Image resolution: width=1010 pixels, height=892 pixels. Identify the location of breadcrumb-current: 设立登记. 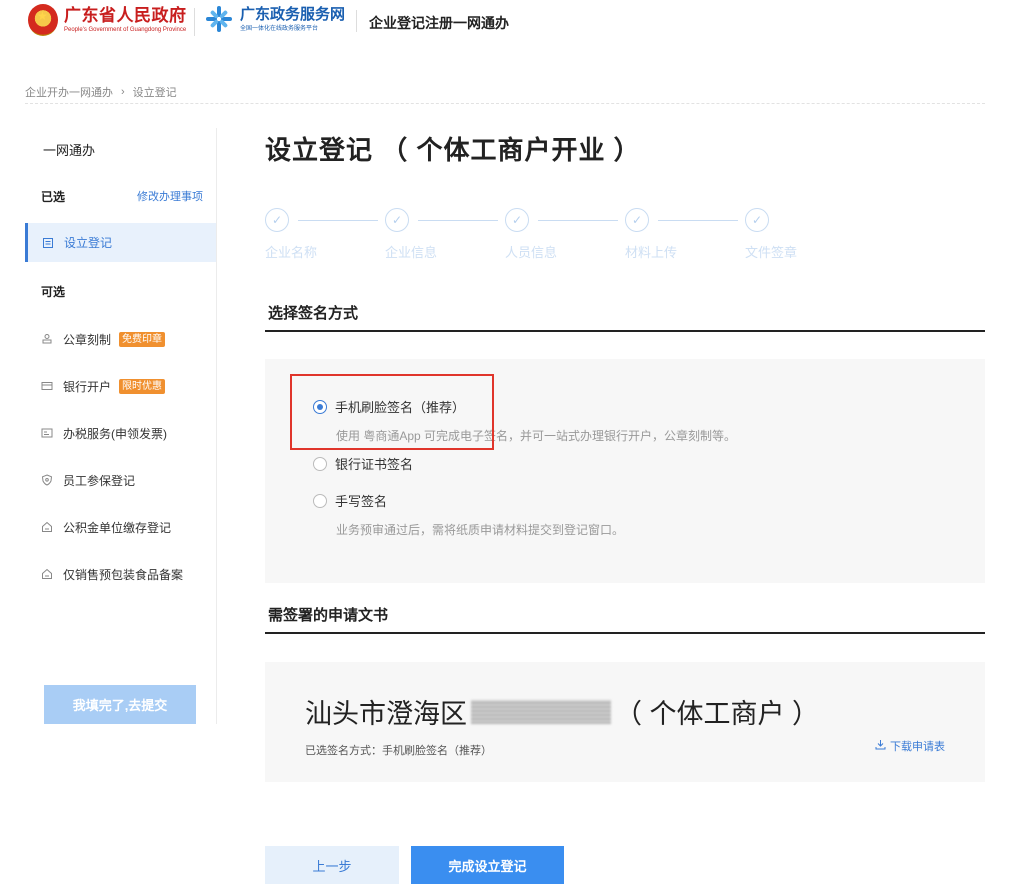
(154, 93).